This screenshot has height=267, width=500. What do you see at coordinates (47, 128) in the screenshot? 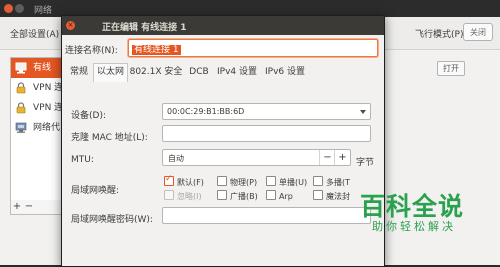
I see `sidebar-item-label: 网络代` at bounding box center [47, 128].